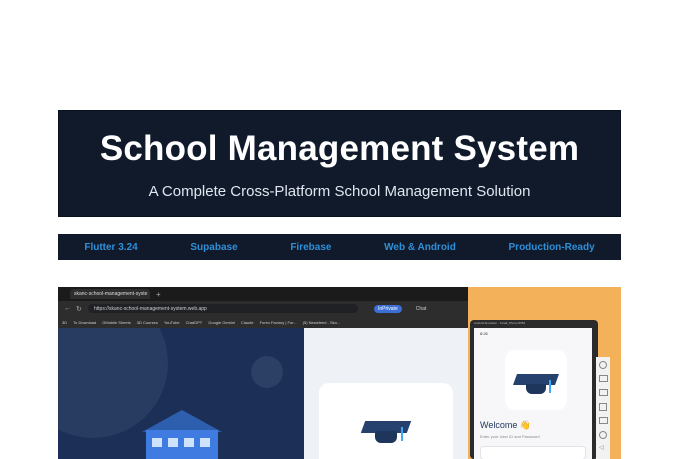 This screenshot has width=680, height=459. What do you see at coordinates (484, 333) in the screenshot?
I see `status-time: 8:26` at bounding box center [484, 333].